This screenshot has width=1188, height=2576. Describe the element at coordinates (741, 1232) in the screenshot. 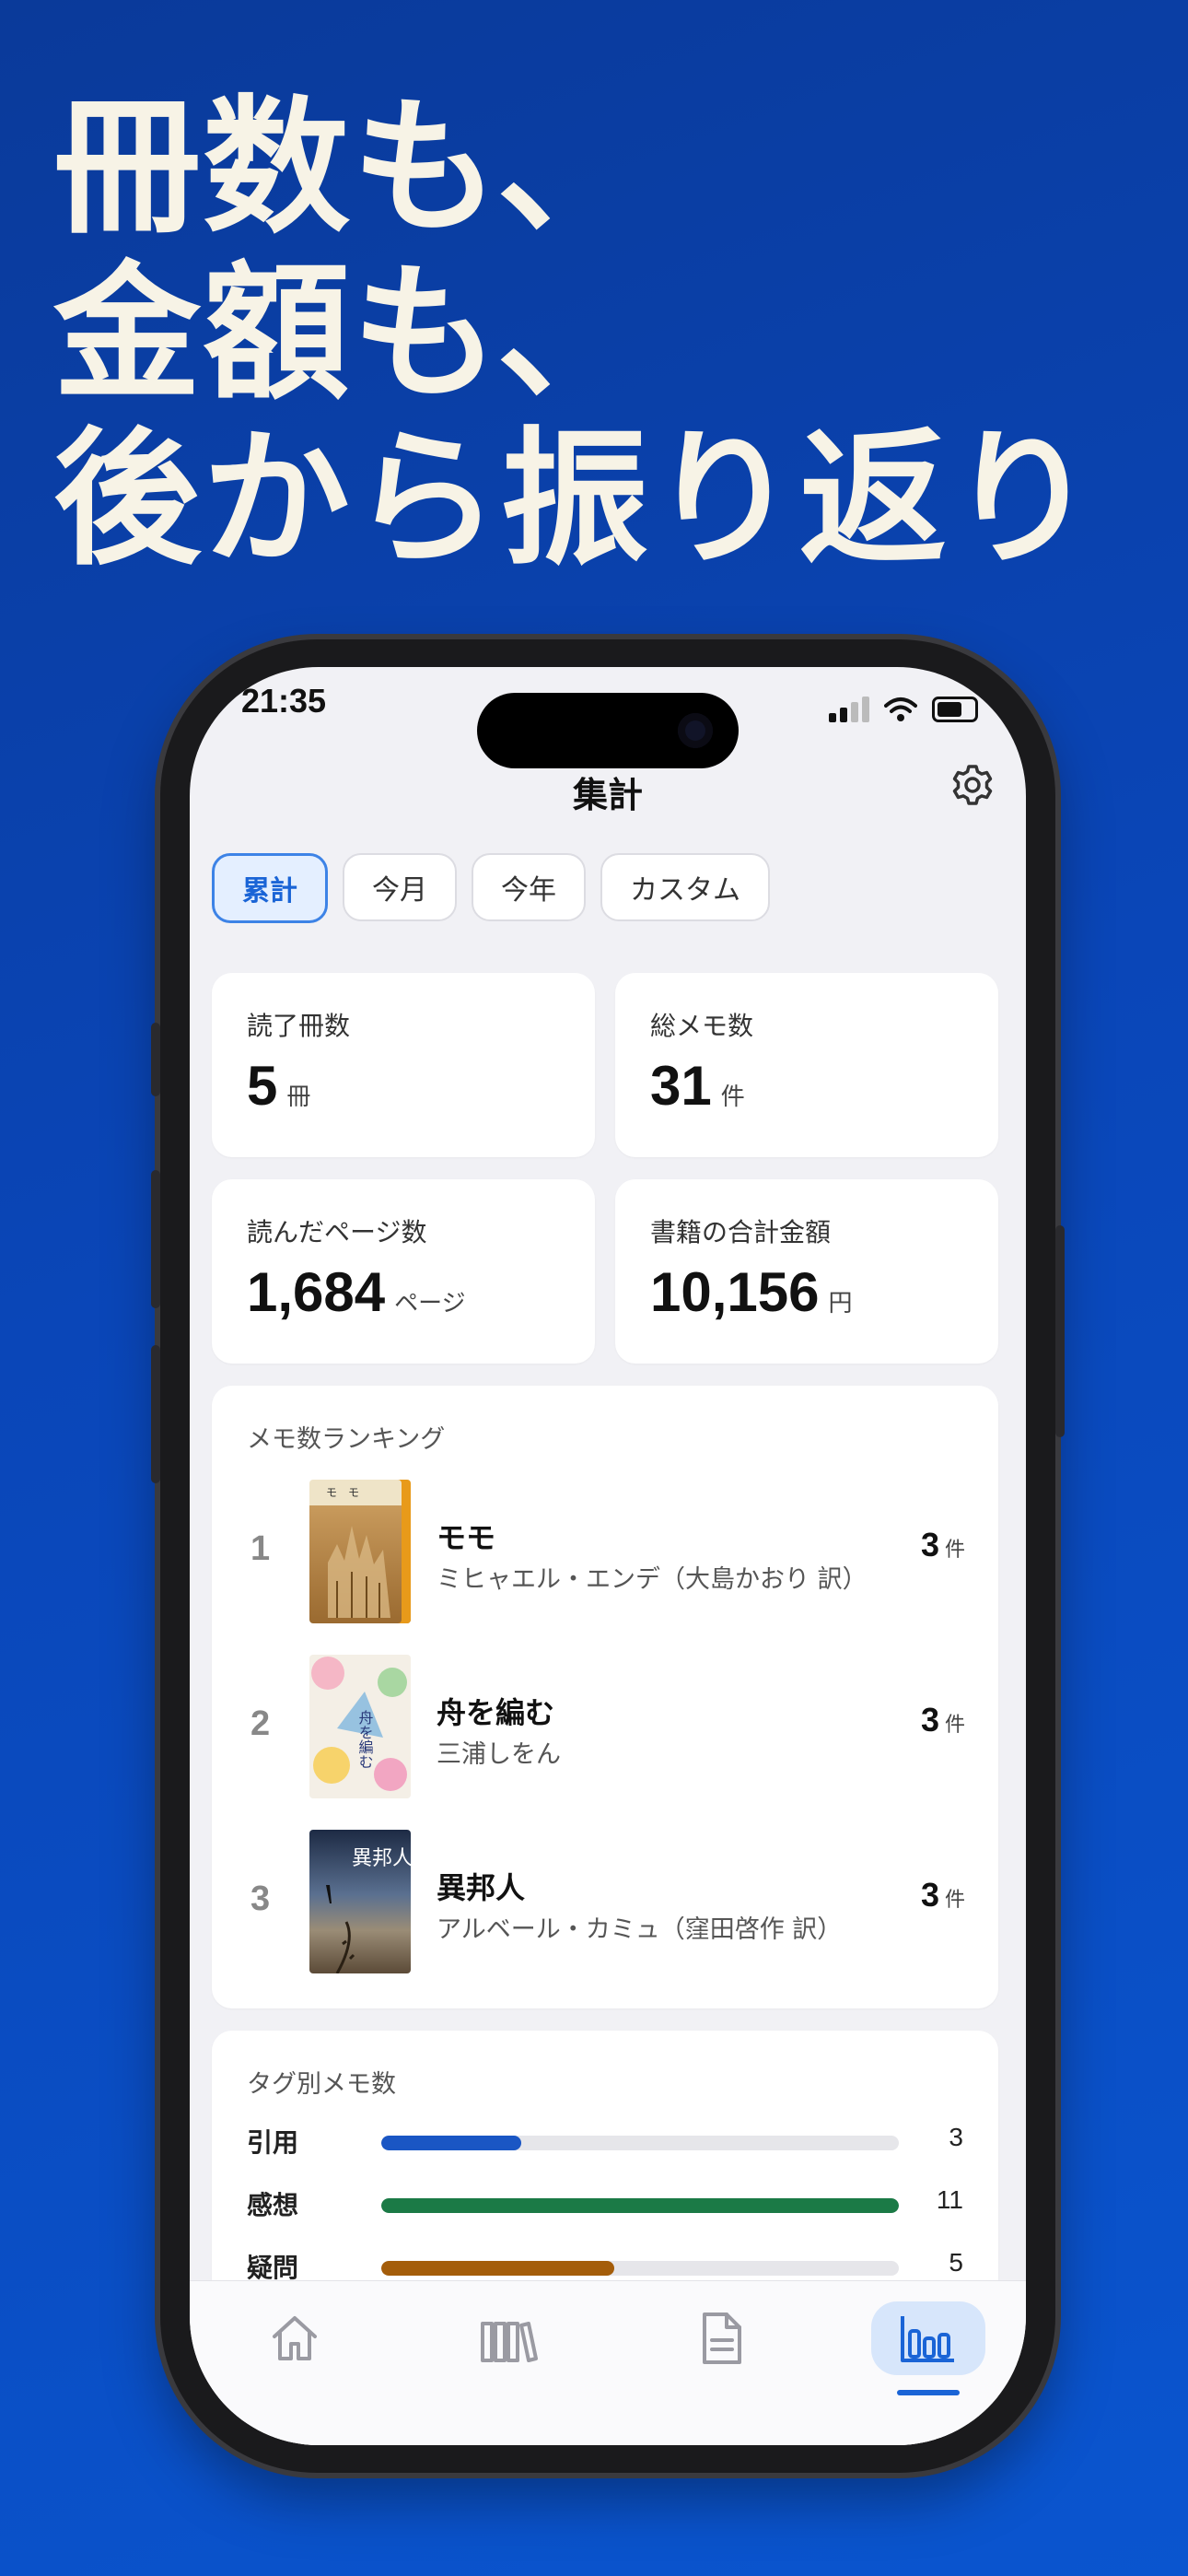

I see `total-price-label: 書籍の合計金額` at that location.